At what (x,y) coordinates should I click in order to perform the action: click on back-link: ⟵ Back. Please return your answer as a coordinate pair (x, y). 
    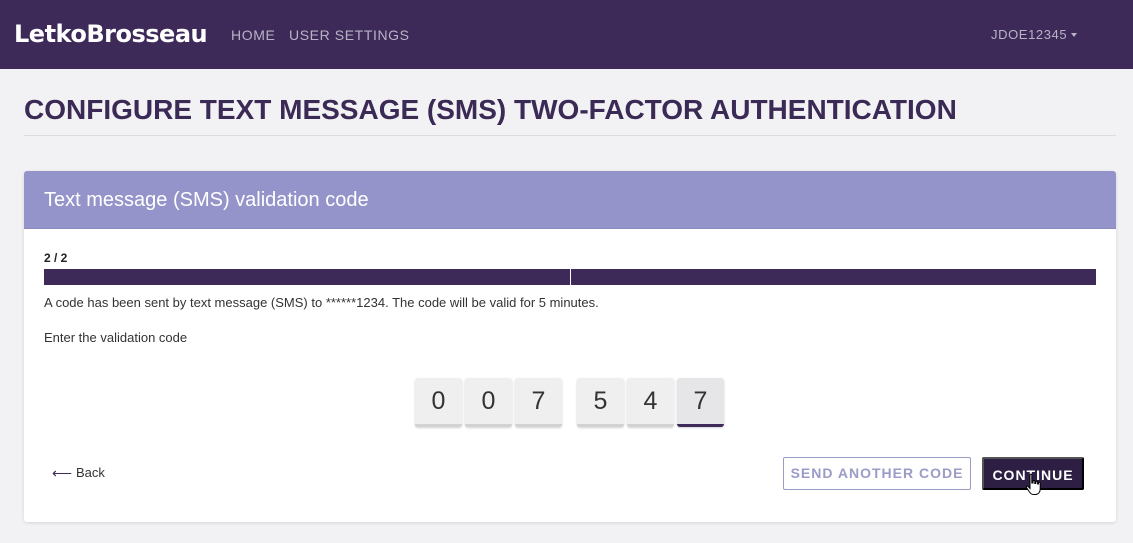
    Looking at the image, I should click on (78, 473).